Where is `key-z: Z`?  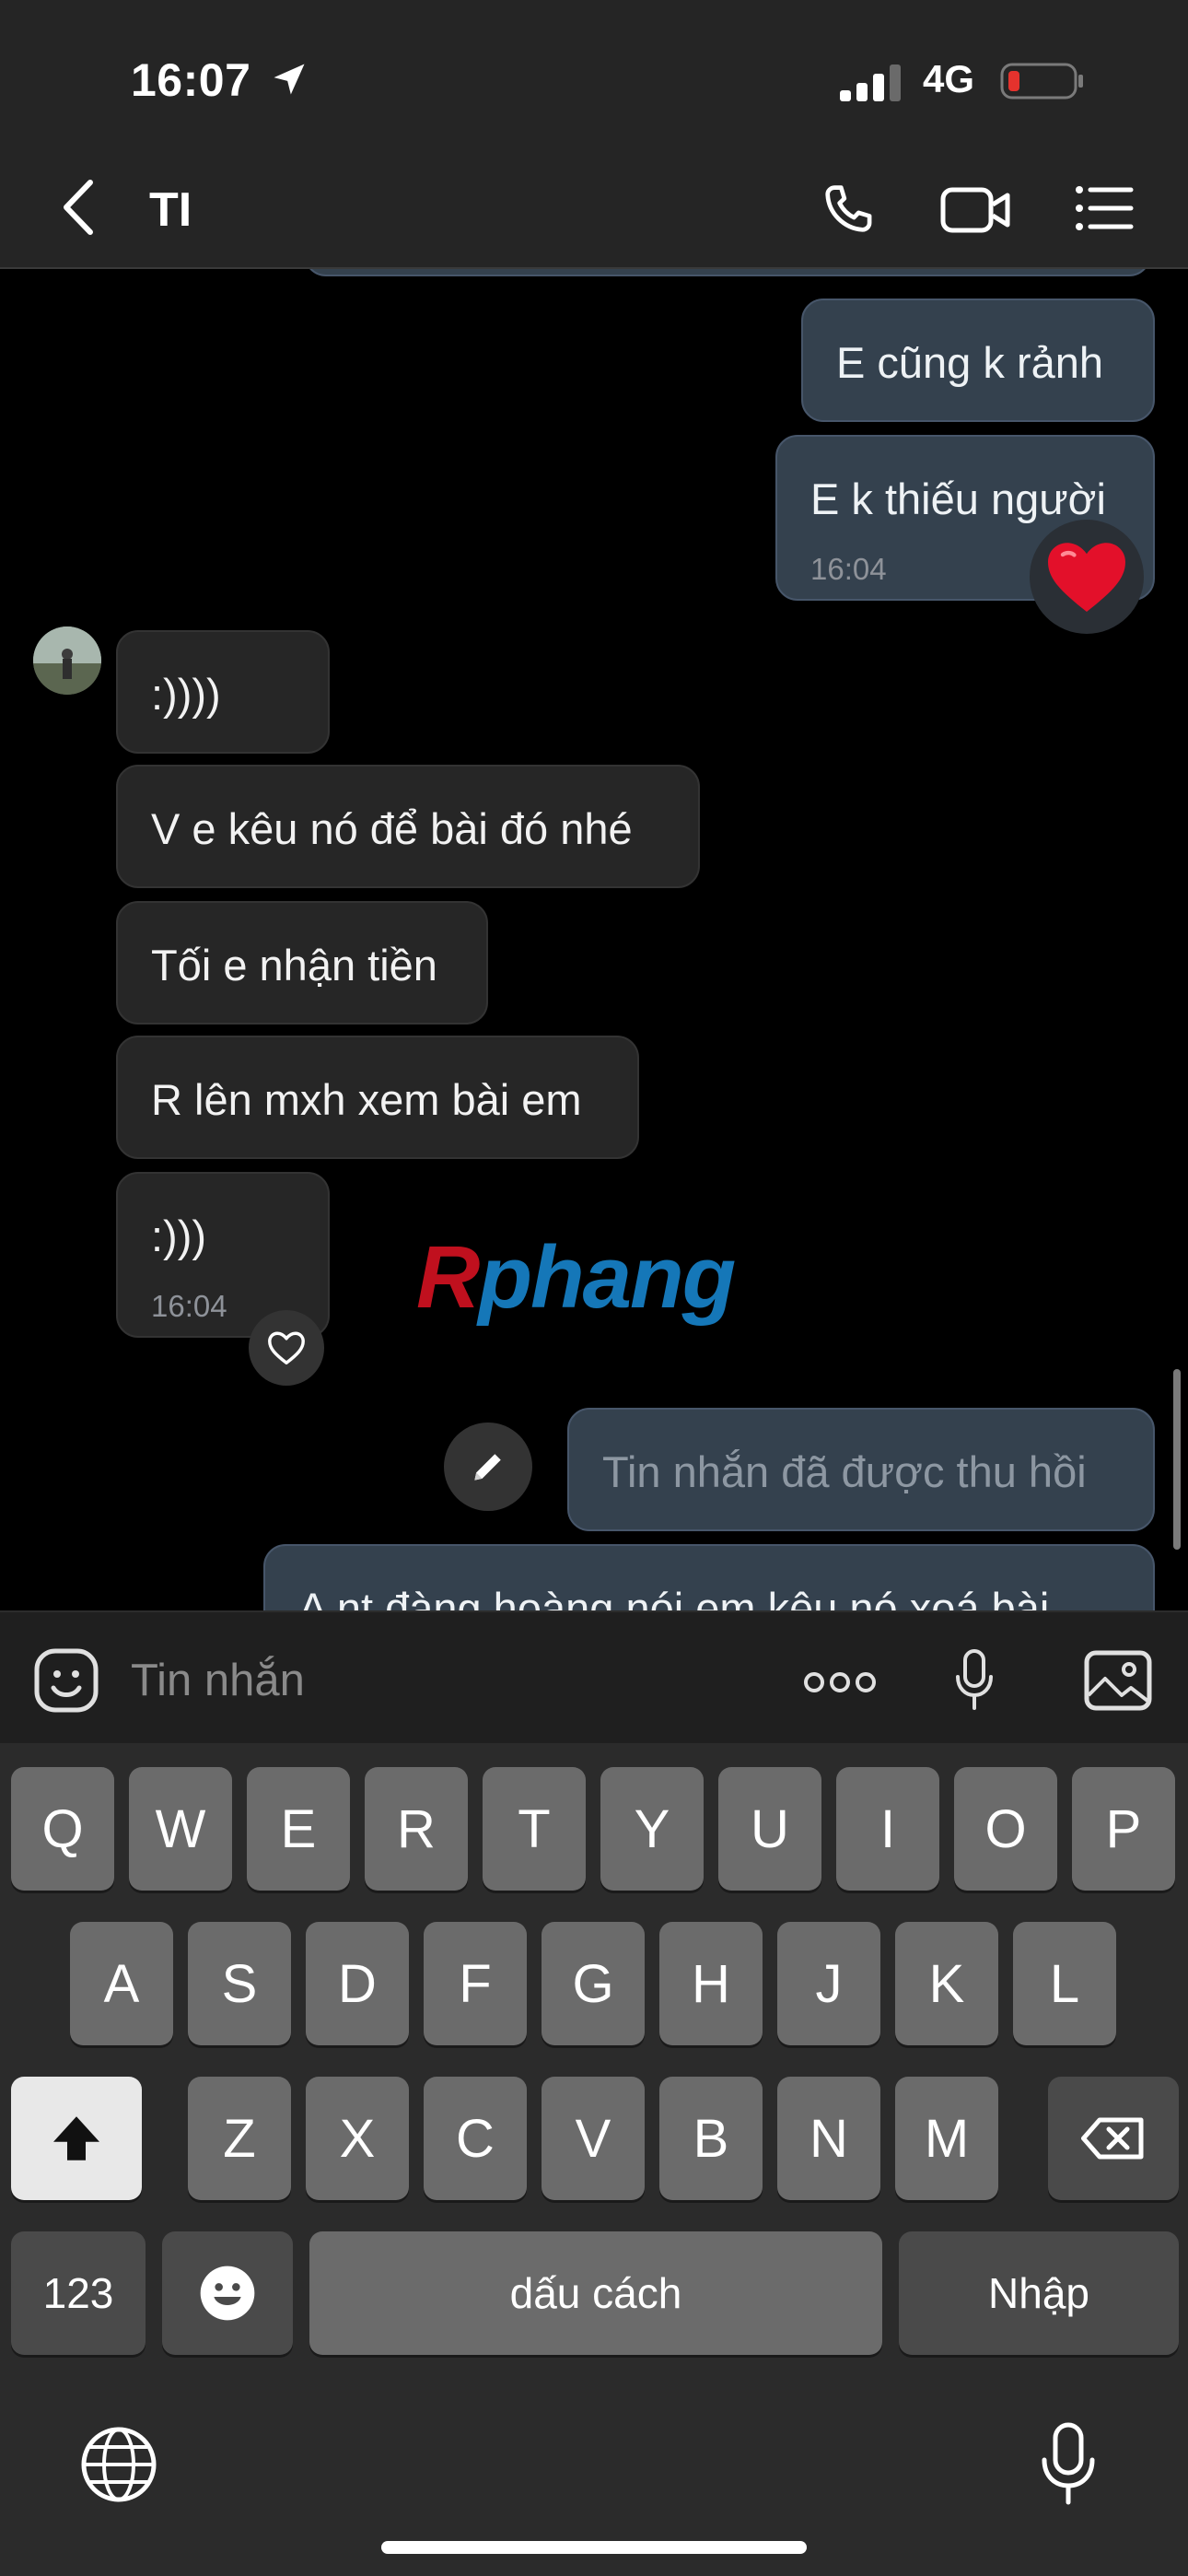
key-z: Z is located at coordinates (239, 2138).